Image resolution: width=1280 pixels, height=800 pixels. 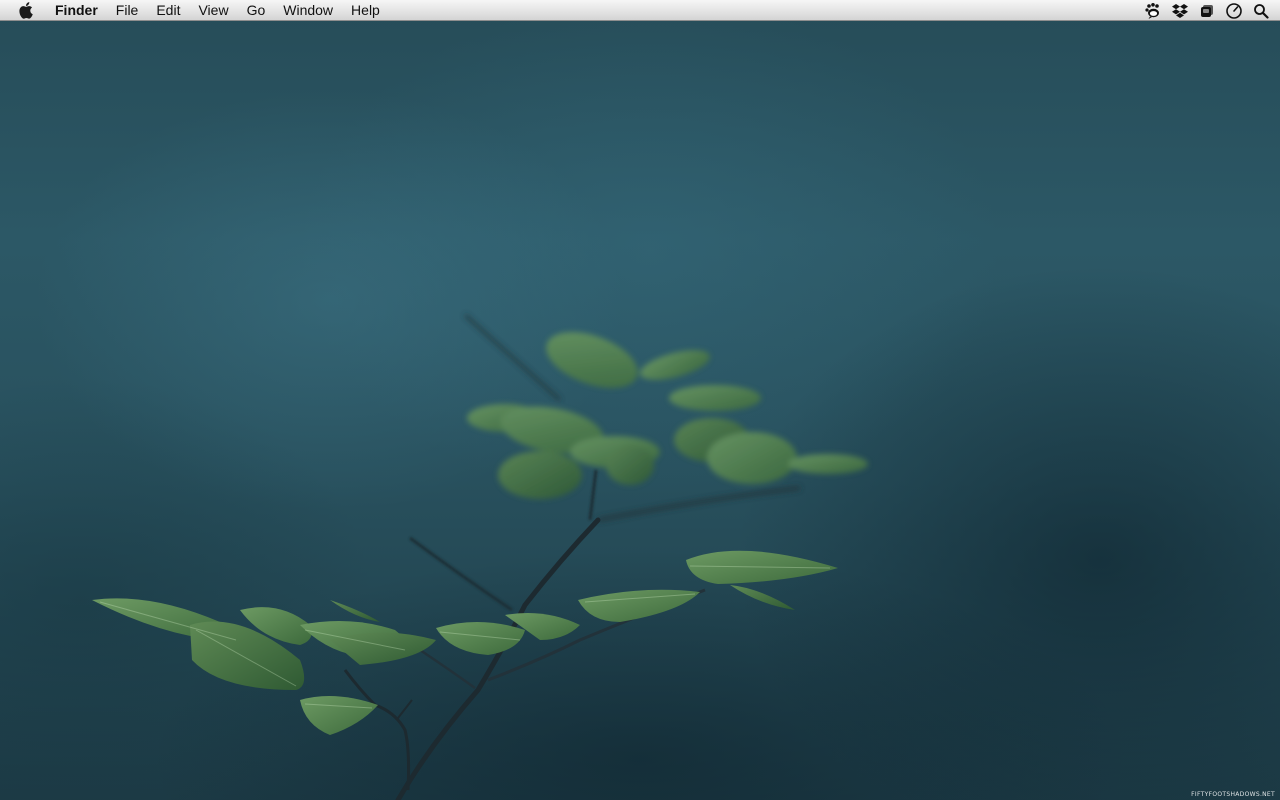 What do you see at coordinates (1233, 794) in the screenshot?
I see `wallpaper-watermark: FIFTYFOOTSHADOWS.NET` at bounding box center [1233, 794].